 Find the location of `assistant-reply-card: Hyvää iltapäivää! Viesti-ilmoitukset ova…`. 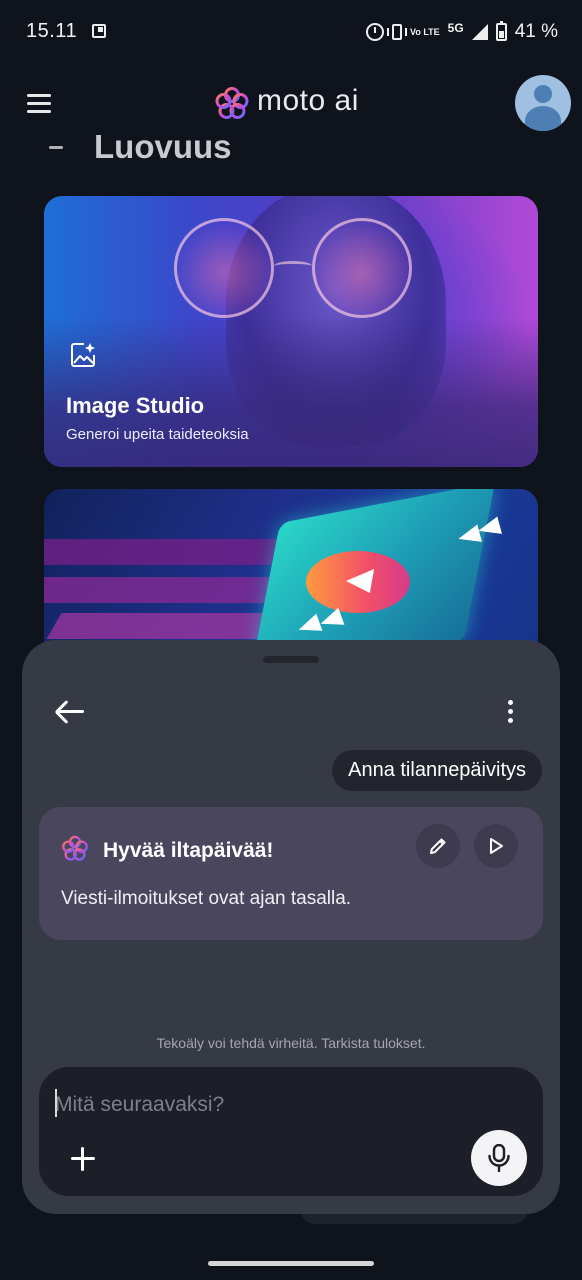

assistant-reply-card: Hyvää iltapäivää! Viesti-ilmoitukset ova… is located at coordinates (291, 873).